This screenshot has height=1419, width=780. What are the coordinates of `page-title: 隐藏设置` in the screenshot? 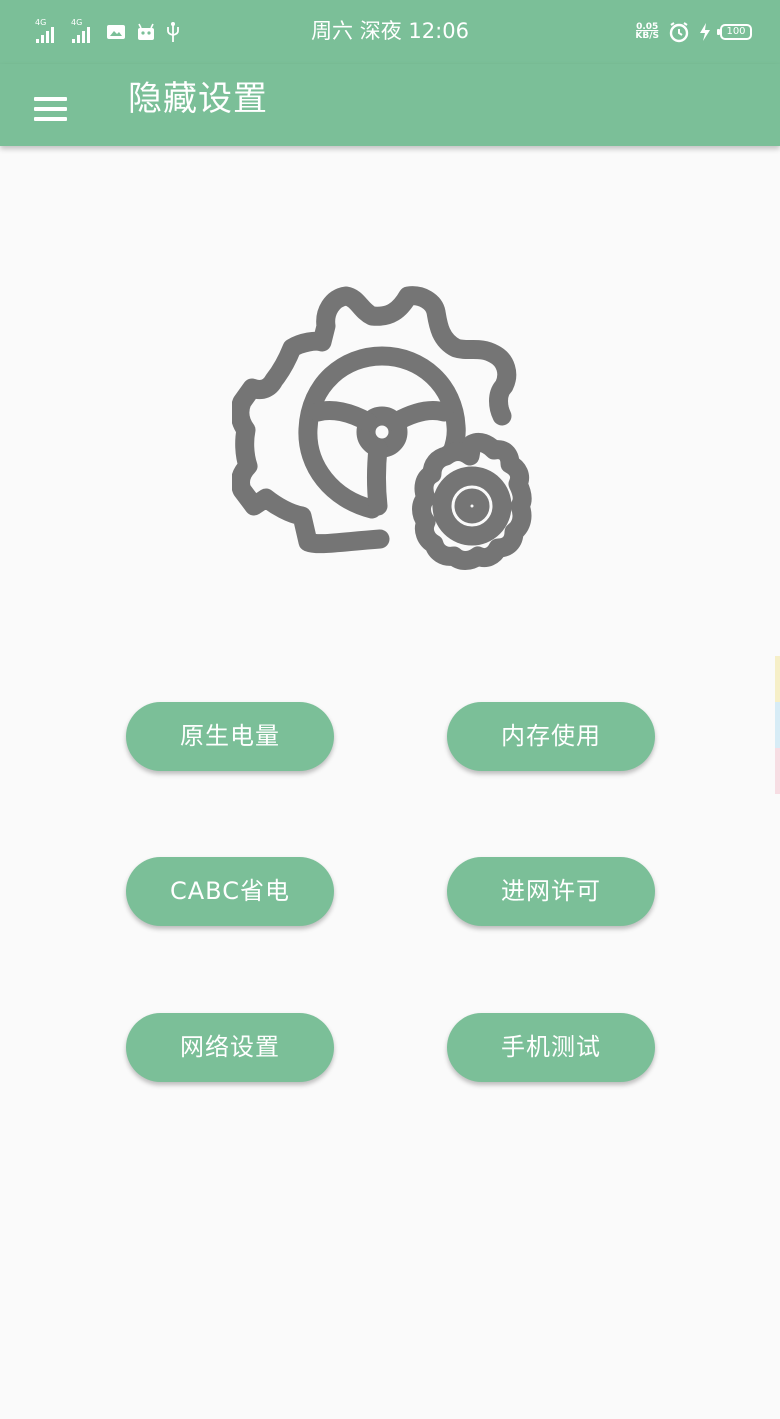 It's located at (198, 99).